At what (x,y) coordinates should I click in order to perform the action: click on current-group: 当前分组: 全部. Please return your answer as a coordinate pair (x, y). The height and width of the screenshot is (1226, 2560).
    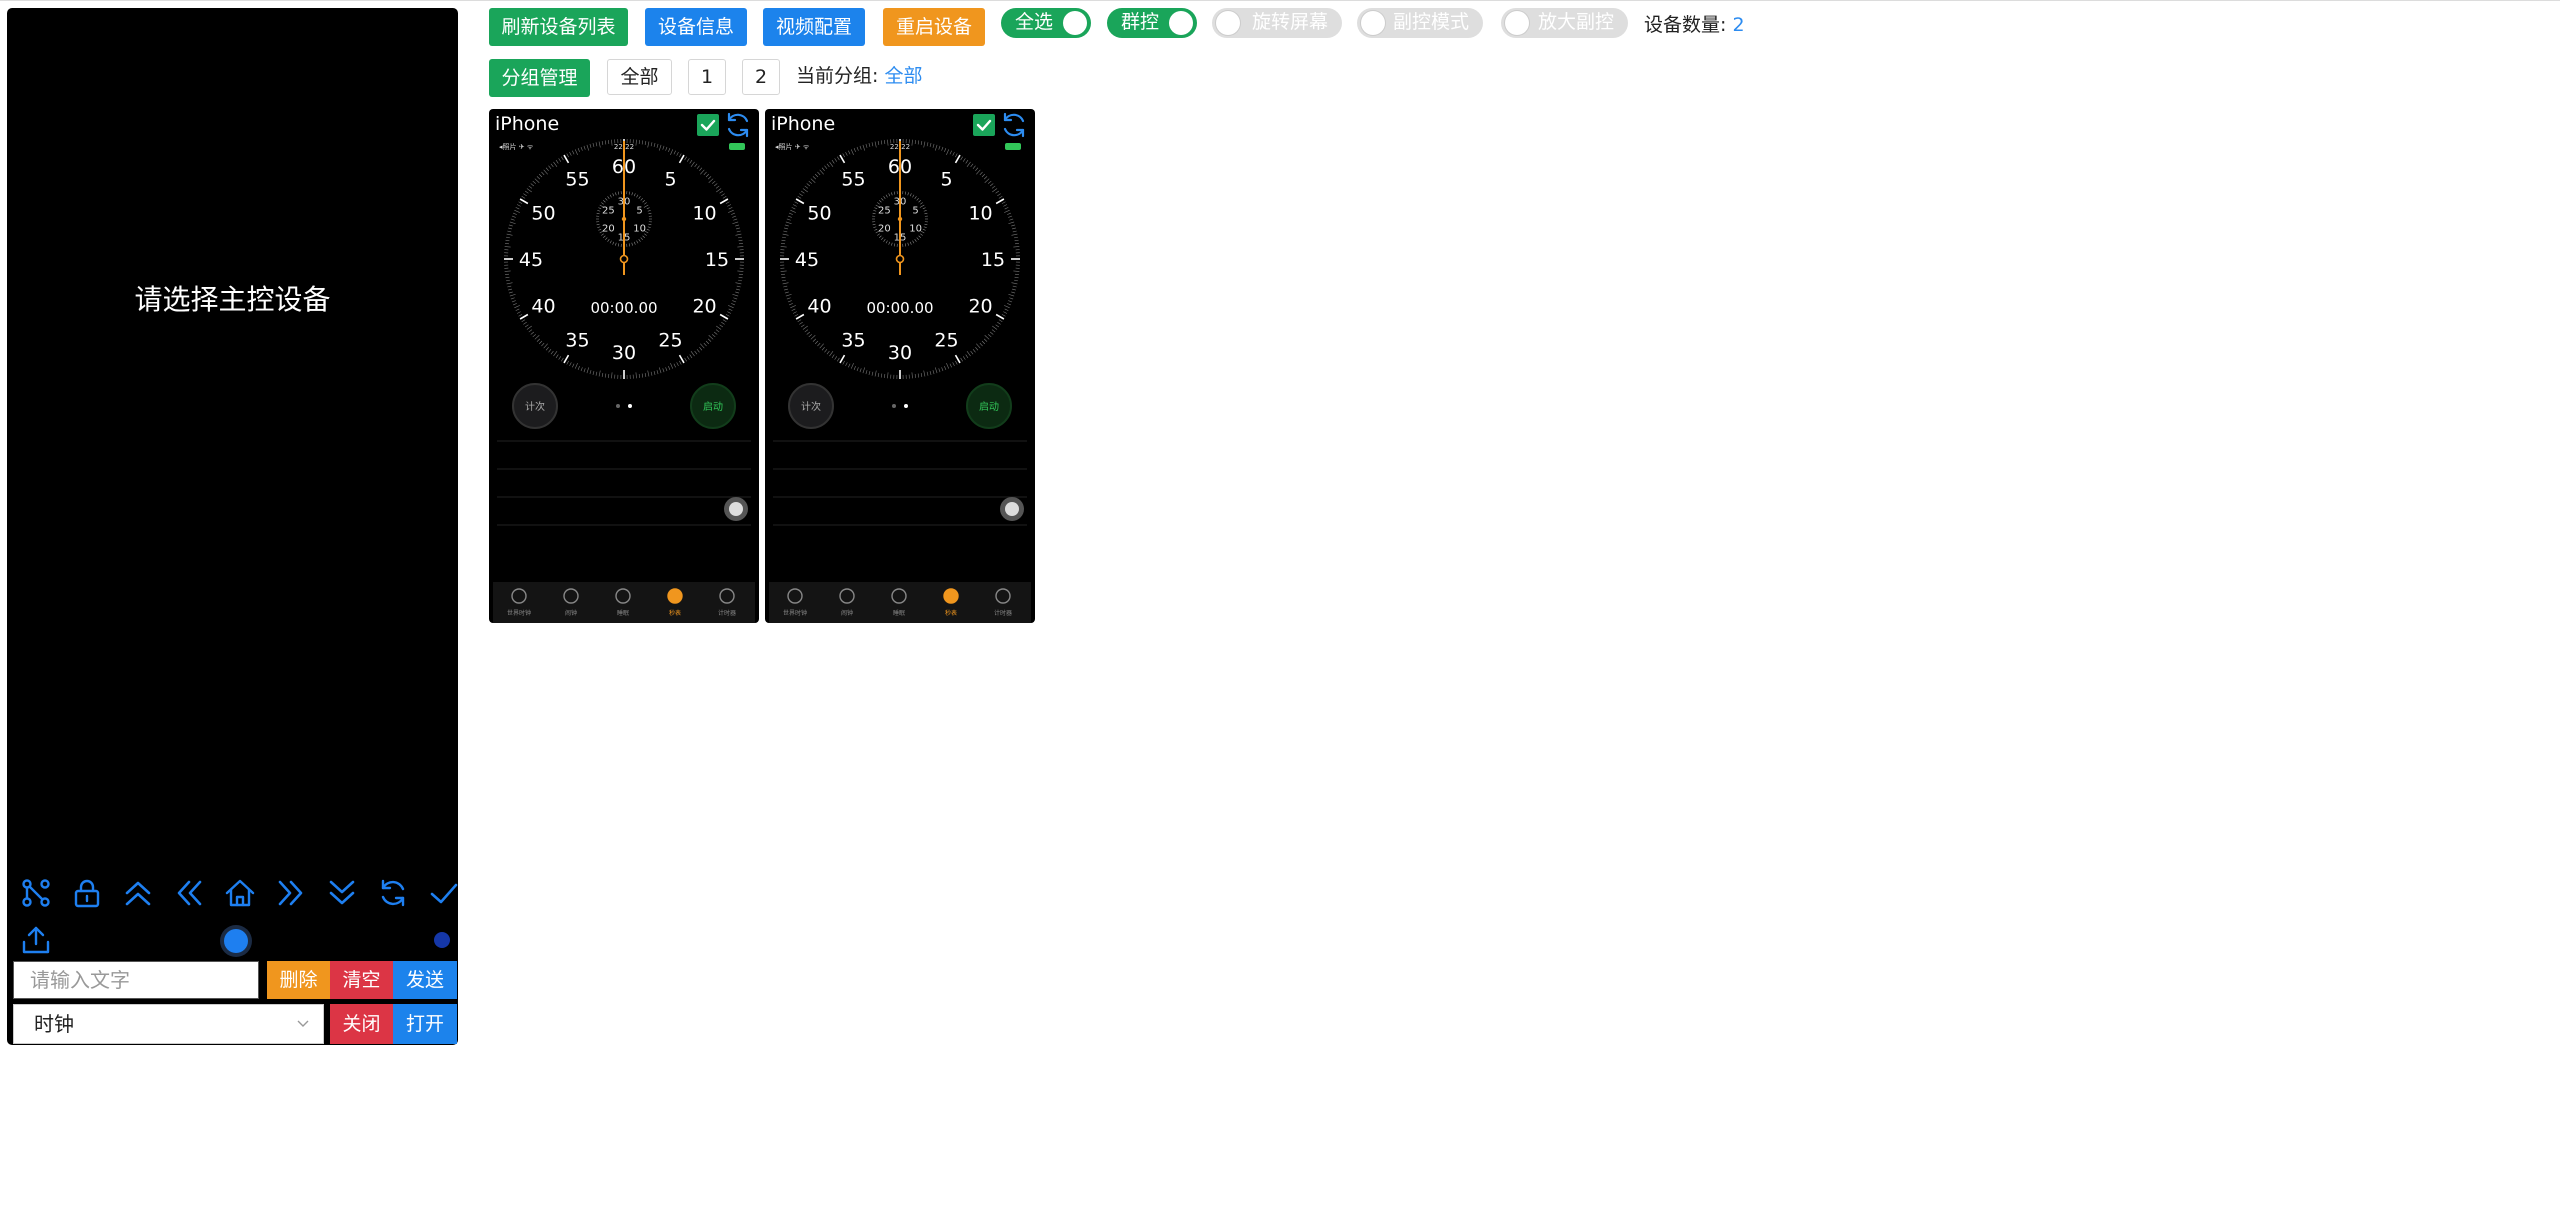
    Looking at the image, I should click on (859, 74).